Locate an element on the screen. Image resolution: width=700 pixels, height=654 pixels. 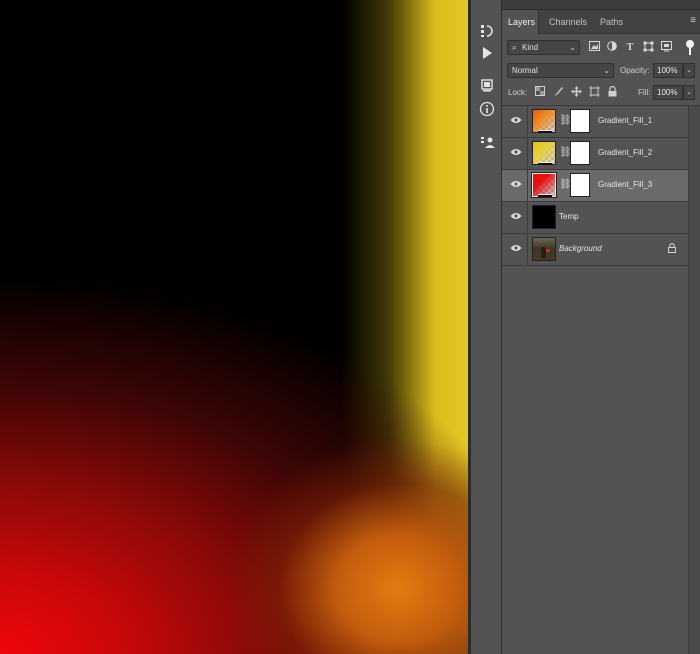
lock-label: Lock: is located at coordinates (518, 92).